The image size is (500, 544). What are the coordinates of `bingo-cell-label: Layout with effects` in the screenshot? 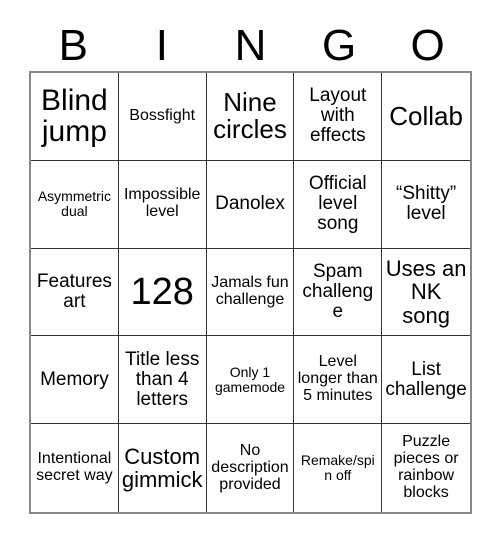 It's located at (338, 116).